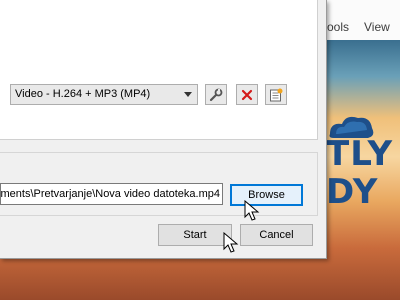  I want to click on wrench-icon, so click(216, 94).